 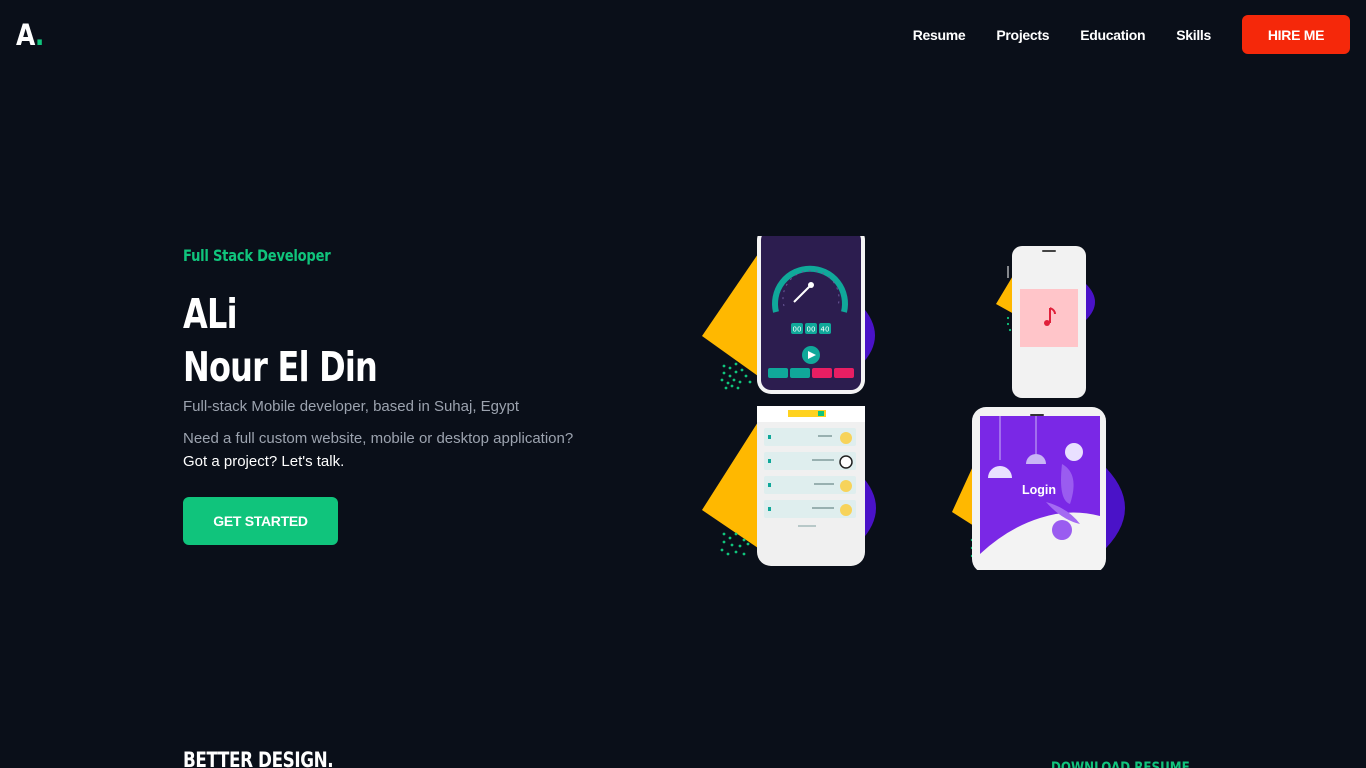 What do you see at coordinates (1193, 35) in the screenshot?
I see `nav-link-skills: Skills` at bounding box center [1193, 35].